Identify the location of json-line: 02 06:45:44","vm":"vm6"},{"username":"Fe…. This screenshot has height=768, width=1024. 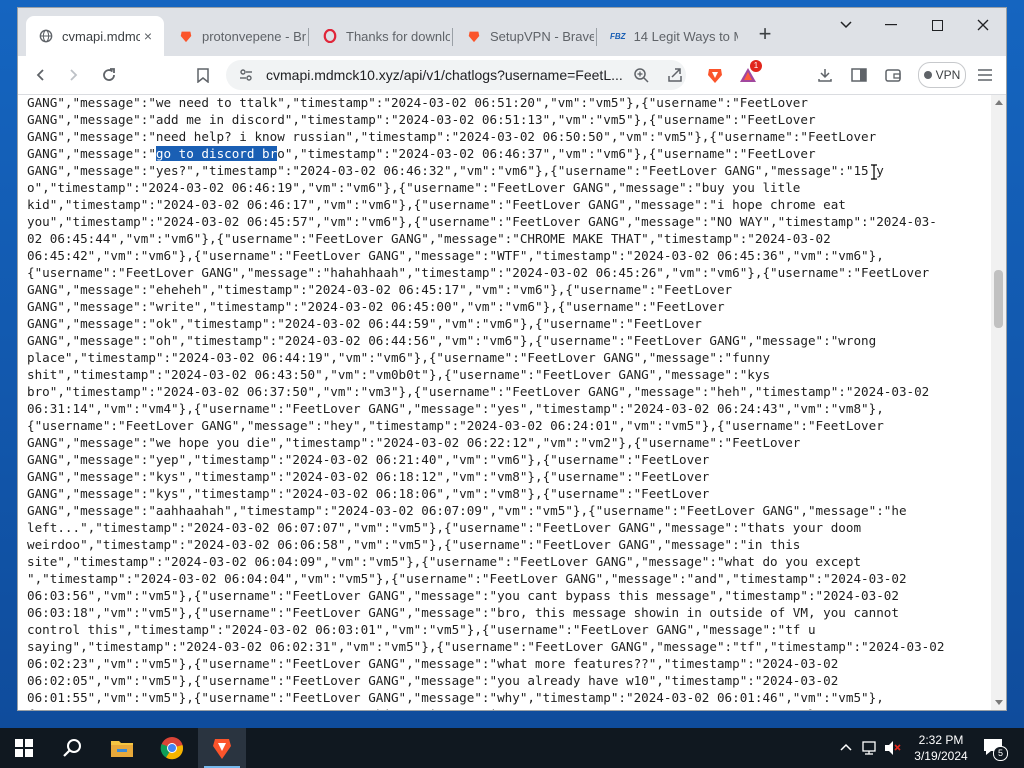
(429, 238).